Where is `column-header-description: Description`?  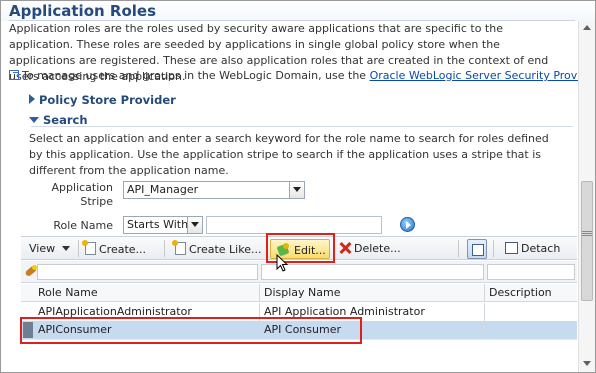 column-header-description: Description is located at coordinates (519, 293).